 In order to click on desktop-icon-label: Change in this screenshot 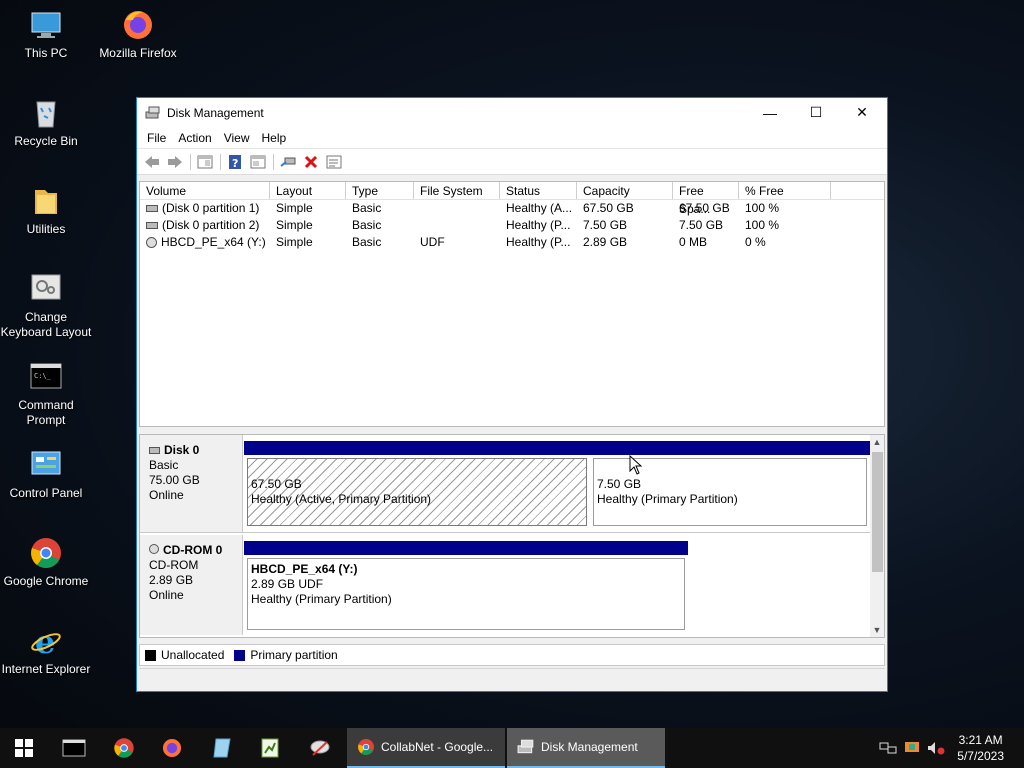, I will do `click(46, 317)`.